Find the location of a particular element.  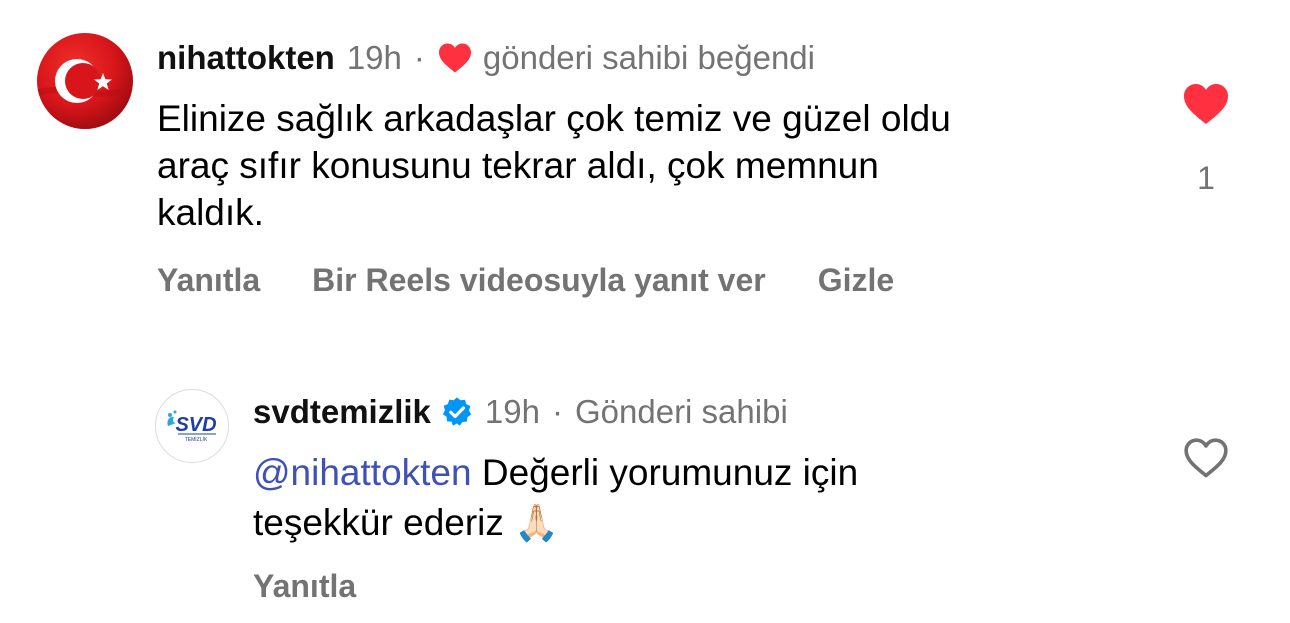

reply-actions: Yanıtla is located at coordinates (304, 586).